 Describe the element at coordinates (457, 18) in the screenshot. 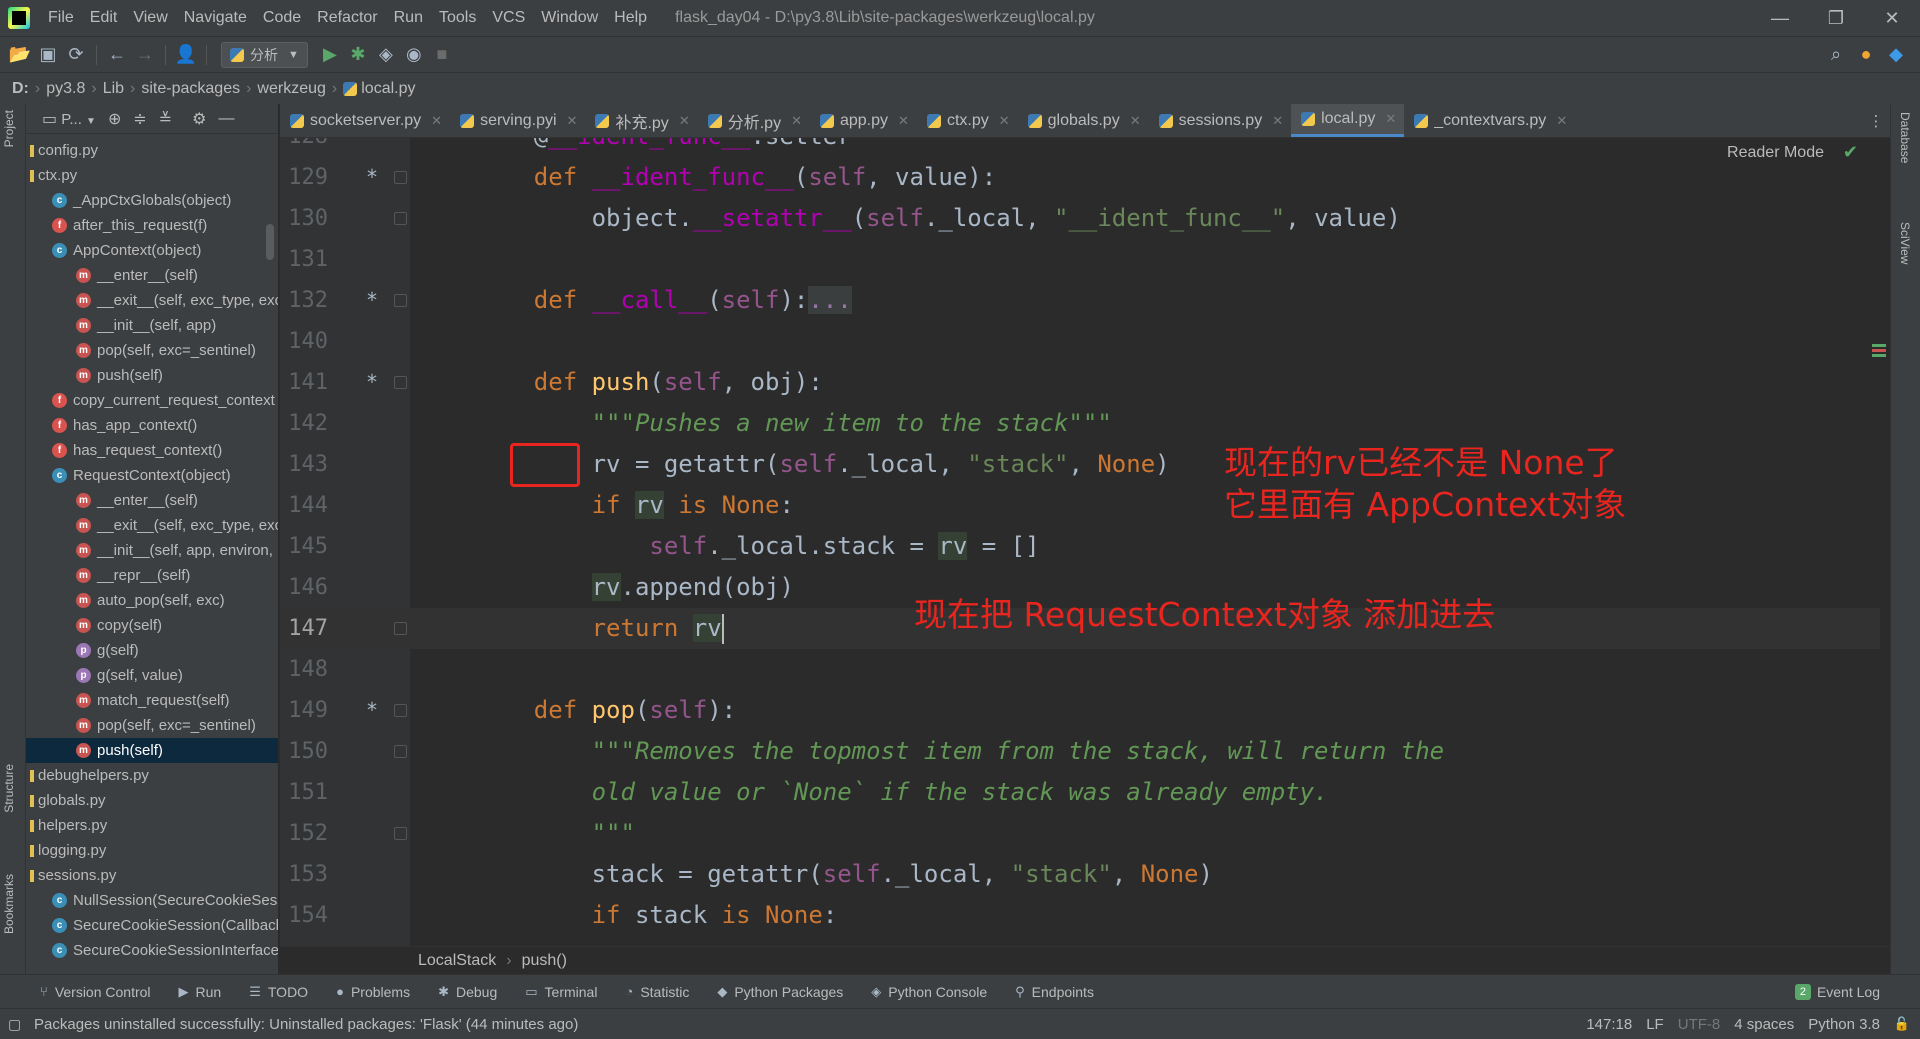

I see `menu-tools: Tools` at that location.